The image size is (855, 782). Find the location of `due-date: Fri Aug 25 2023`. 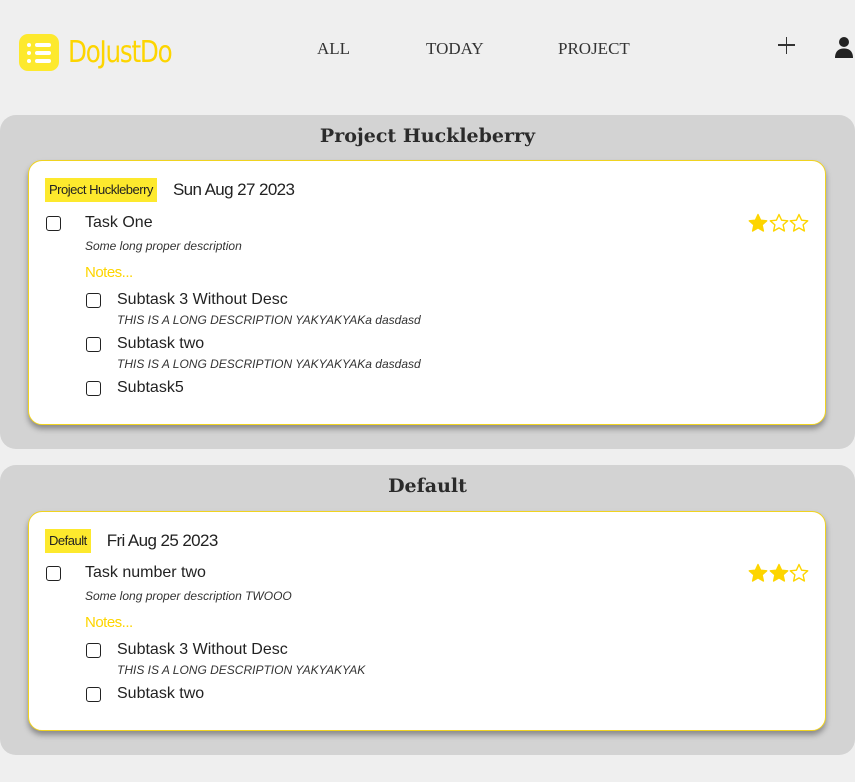

due-date: Fri Aug 25 2023 is located at coordinates (162, 540).